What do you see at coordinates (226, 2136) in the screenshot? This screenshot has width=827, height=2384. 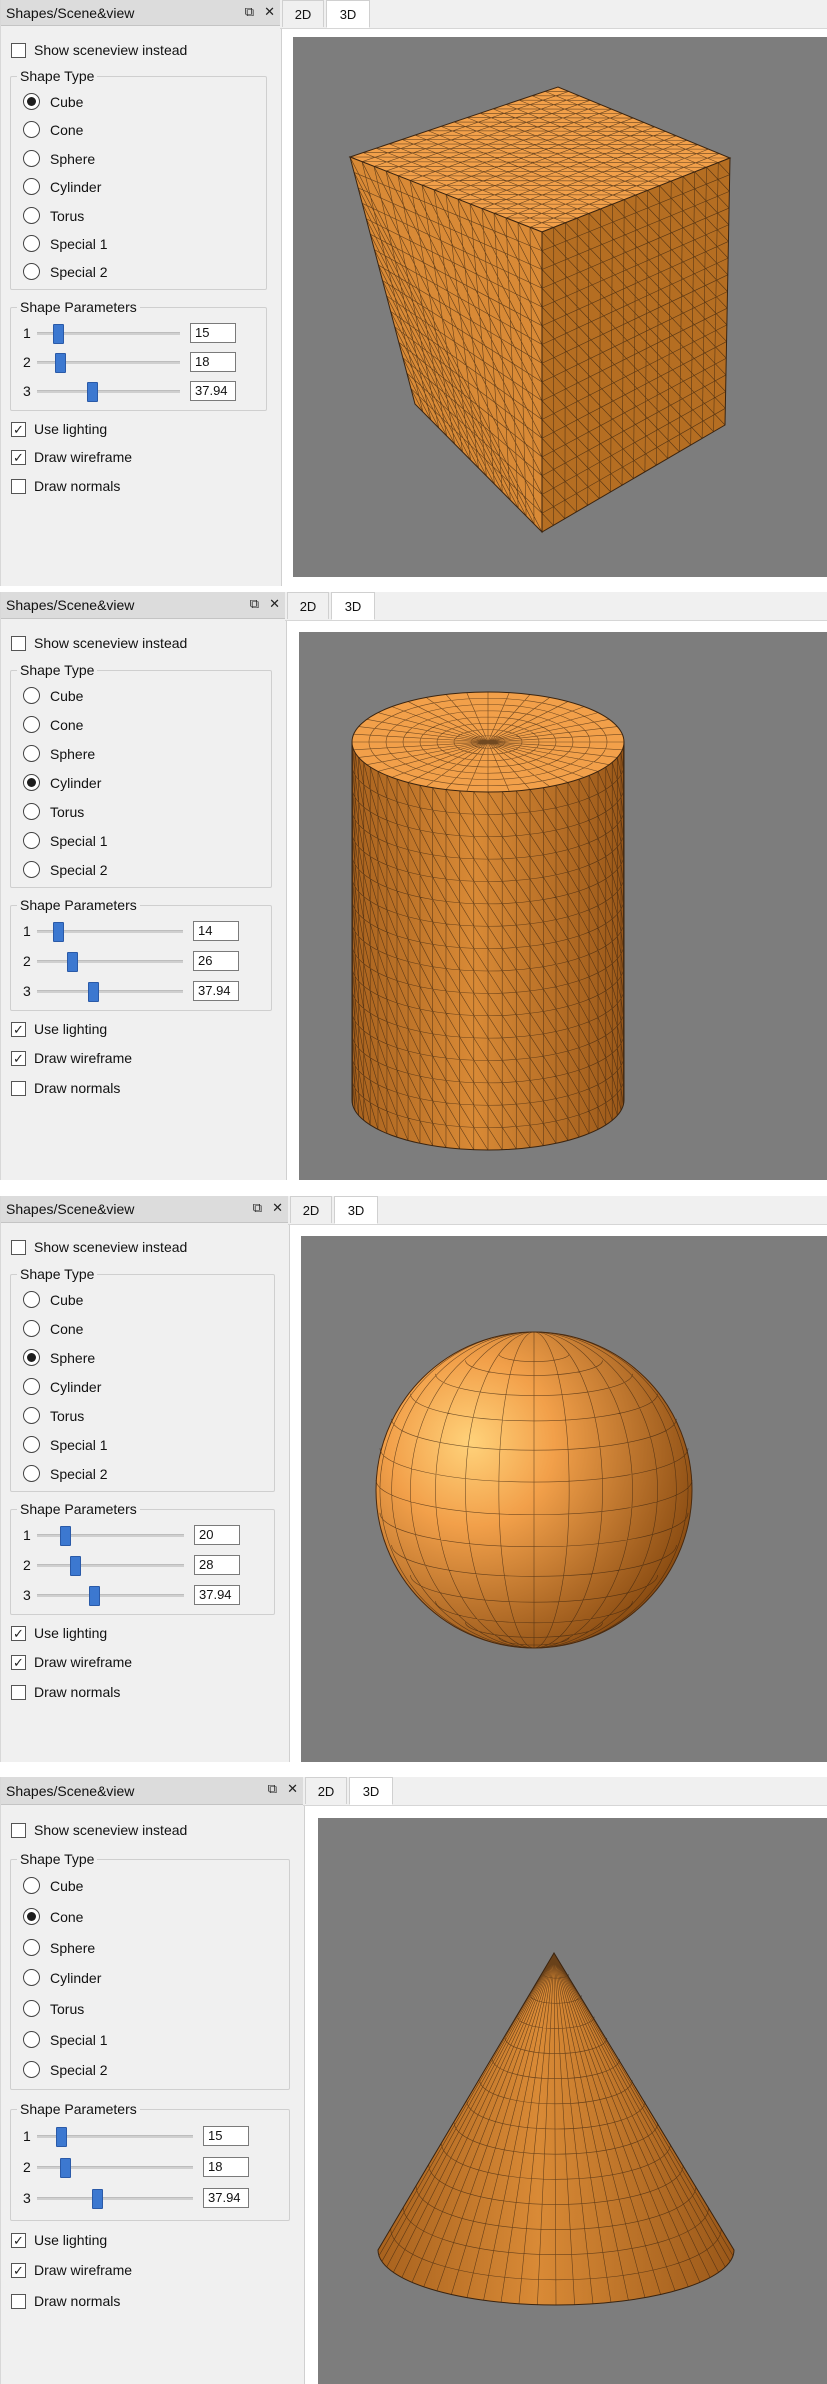 I see `parameter-value-1: 15` at bounding box center [226, 2136].